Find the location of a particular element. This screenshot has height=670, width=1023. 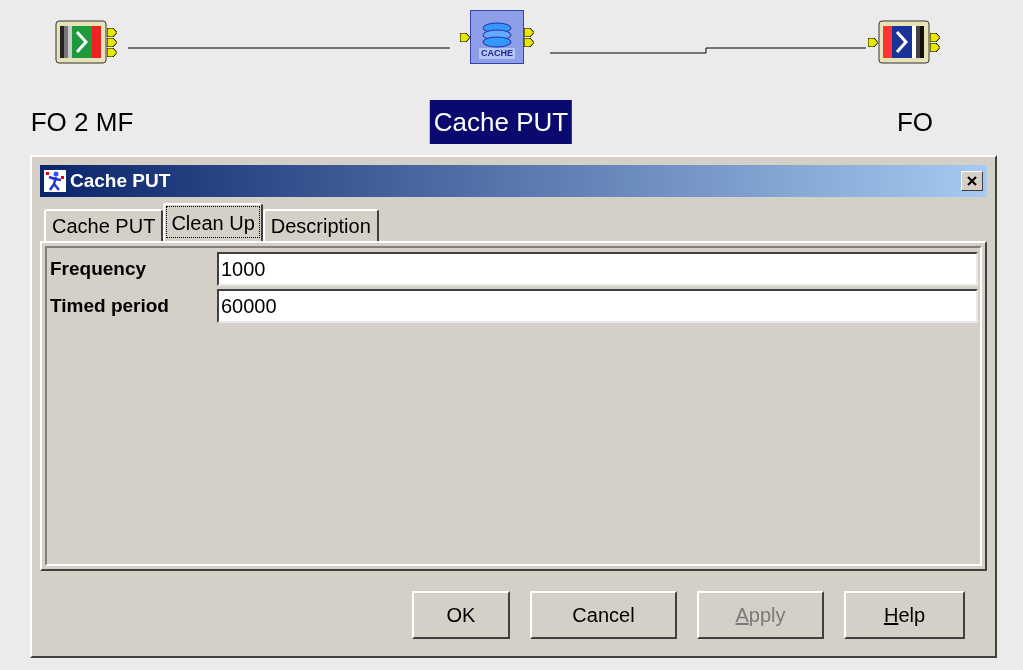

close-icon is located at coordinates (972, 181).